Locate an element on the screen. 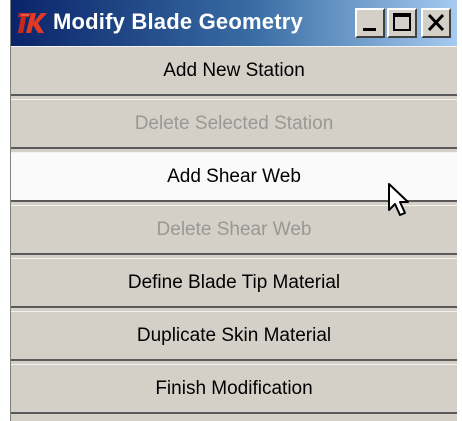 This screenshot has width=462, height=421. tk-app-icon is located at coordinates (32, 23).